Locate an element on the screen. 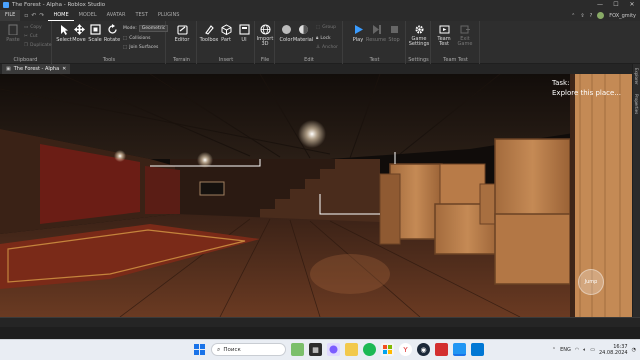 This screenshot has height=360, width=640. copy-button: ▭ Copy is located at coordinates (33, 27).